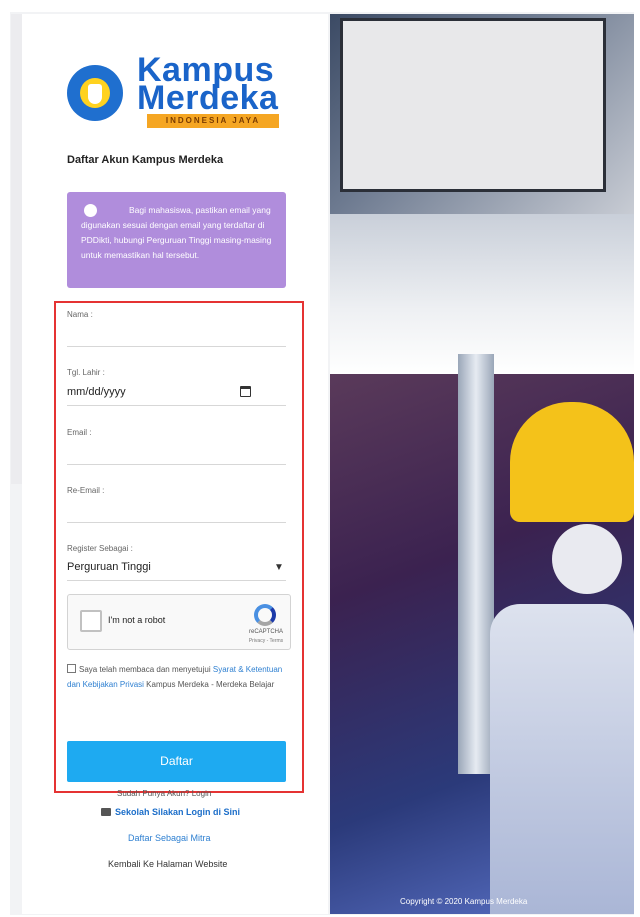 The width and height of the screenshot is (640, 917). What do you see at coordinates (176, 580) in the screenshot?
I see `register-as-underline` at bounding box center [176, 580].